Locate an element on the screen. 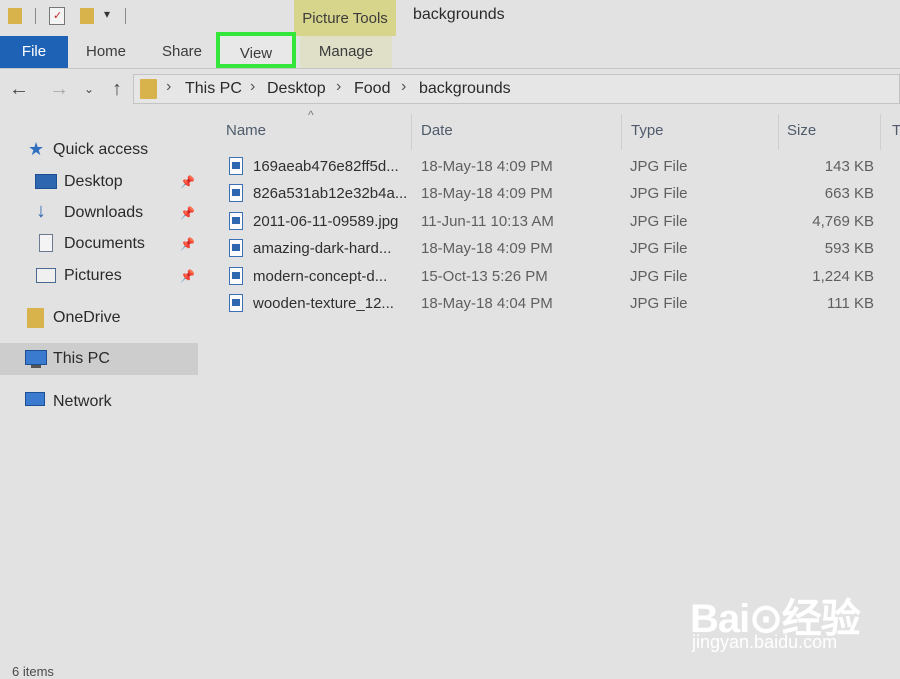 The image size is (900, 679). star-icon: ★ is located at coordinates (36, 149).